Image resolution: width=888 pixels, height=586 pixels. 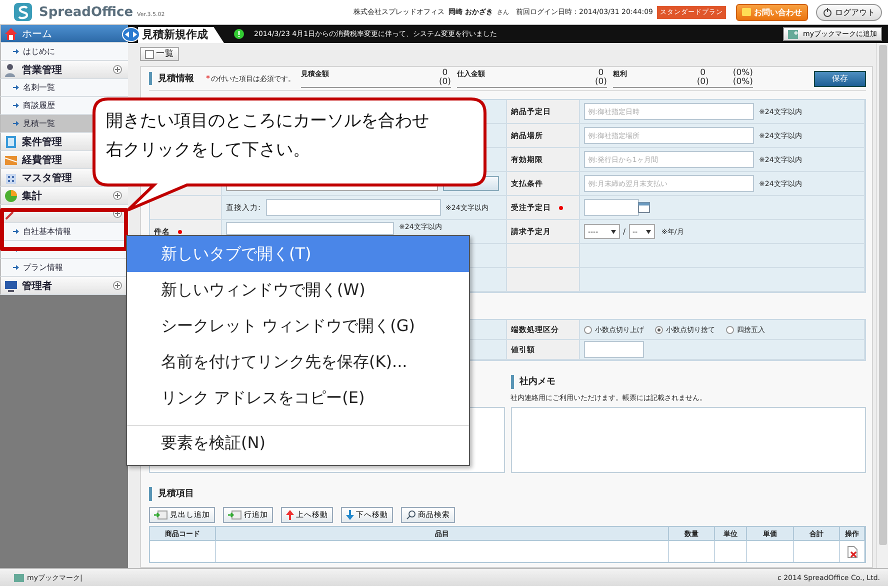 What do you see at coordinates (849, 12) in the screenshot?
I see `logout-button: ログアウト` at bounding box center [849, 12].